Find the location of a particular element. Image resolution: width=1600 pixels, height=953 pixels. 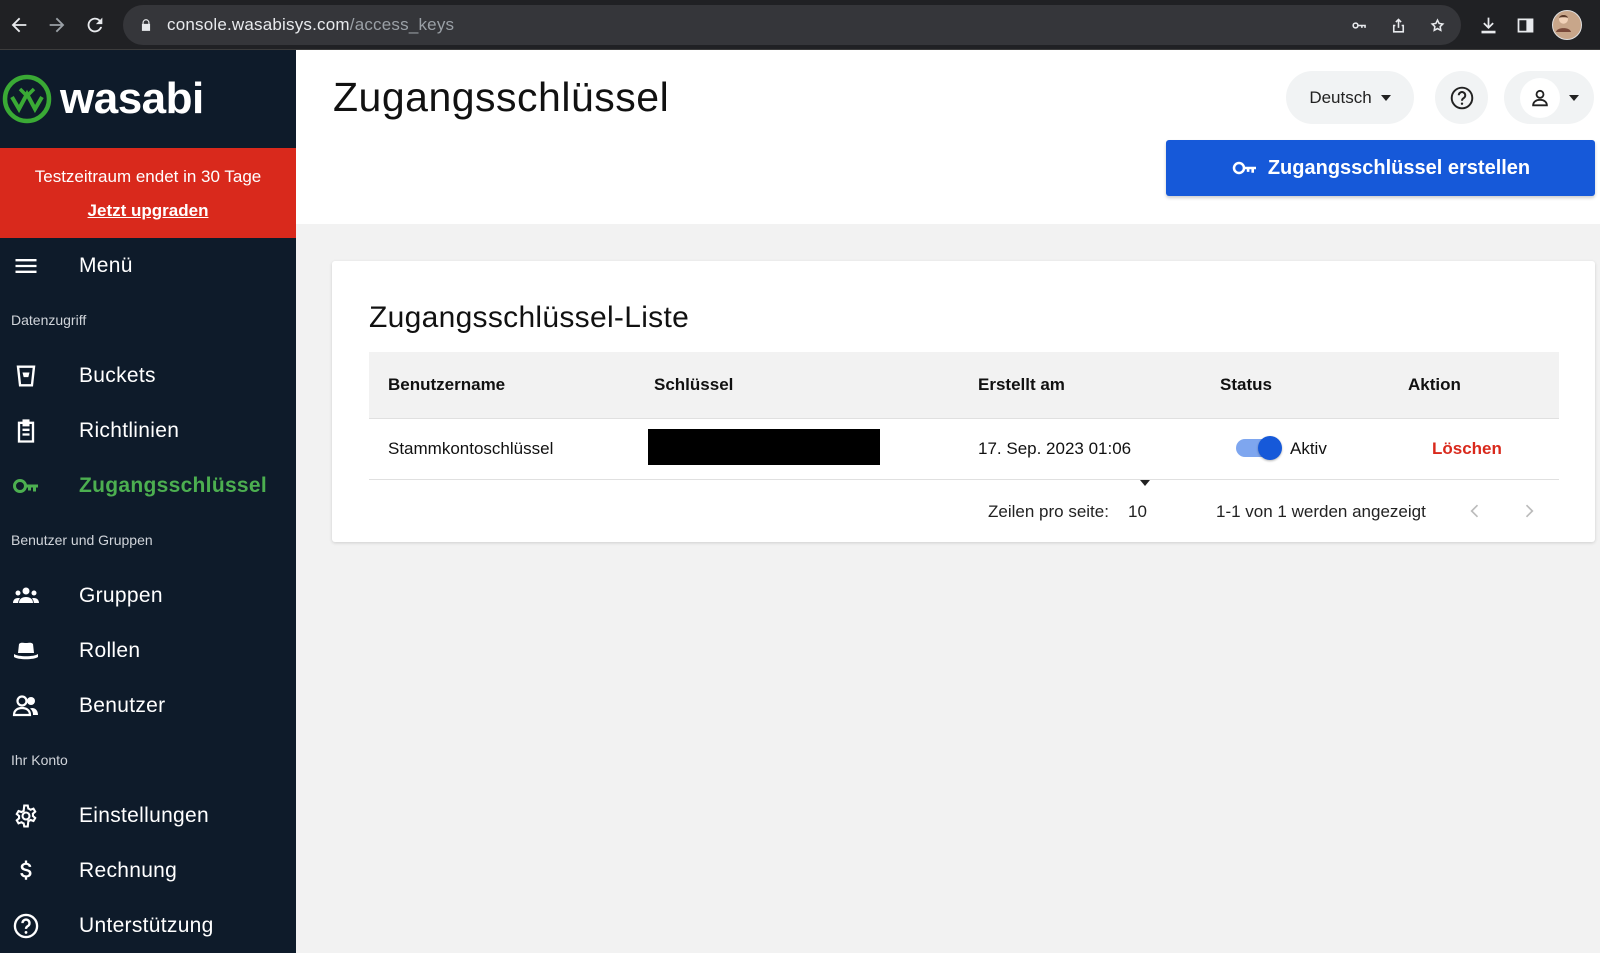

cell-status: Aktiv is located at coordinates (1308, 448).